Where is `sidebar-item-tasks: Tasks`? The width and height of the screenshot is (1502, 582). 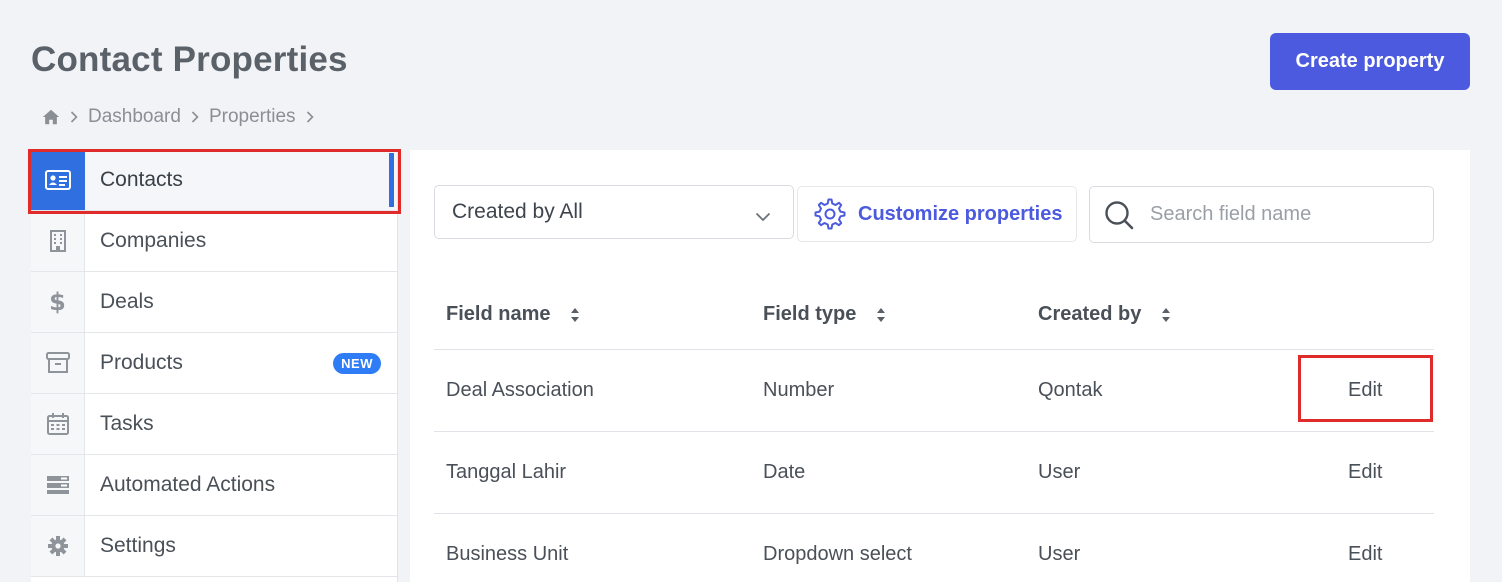
sidebar-item-tasks: Tasks is located at coordinates (214, 424).